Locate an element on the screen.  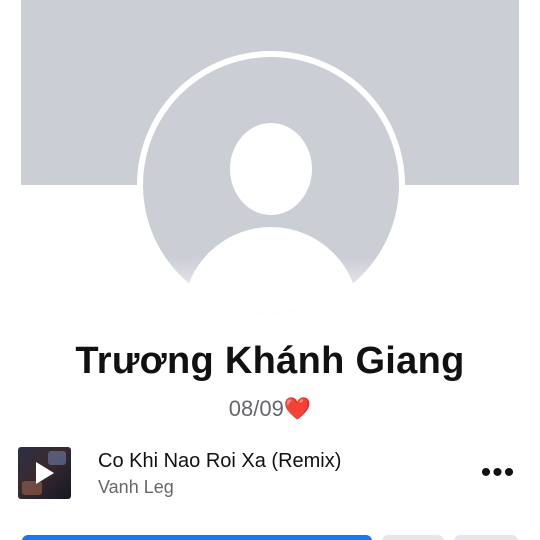
profile-bio: 08/09❤️ is located at coordinates (270, 409).